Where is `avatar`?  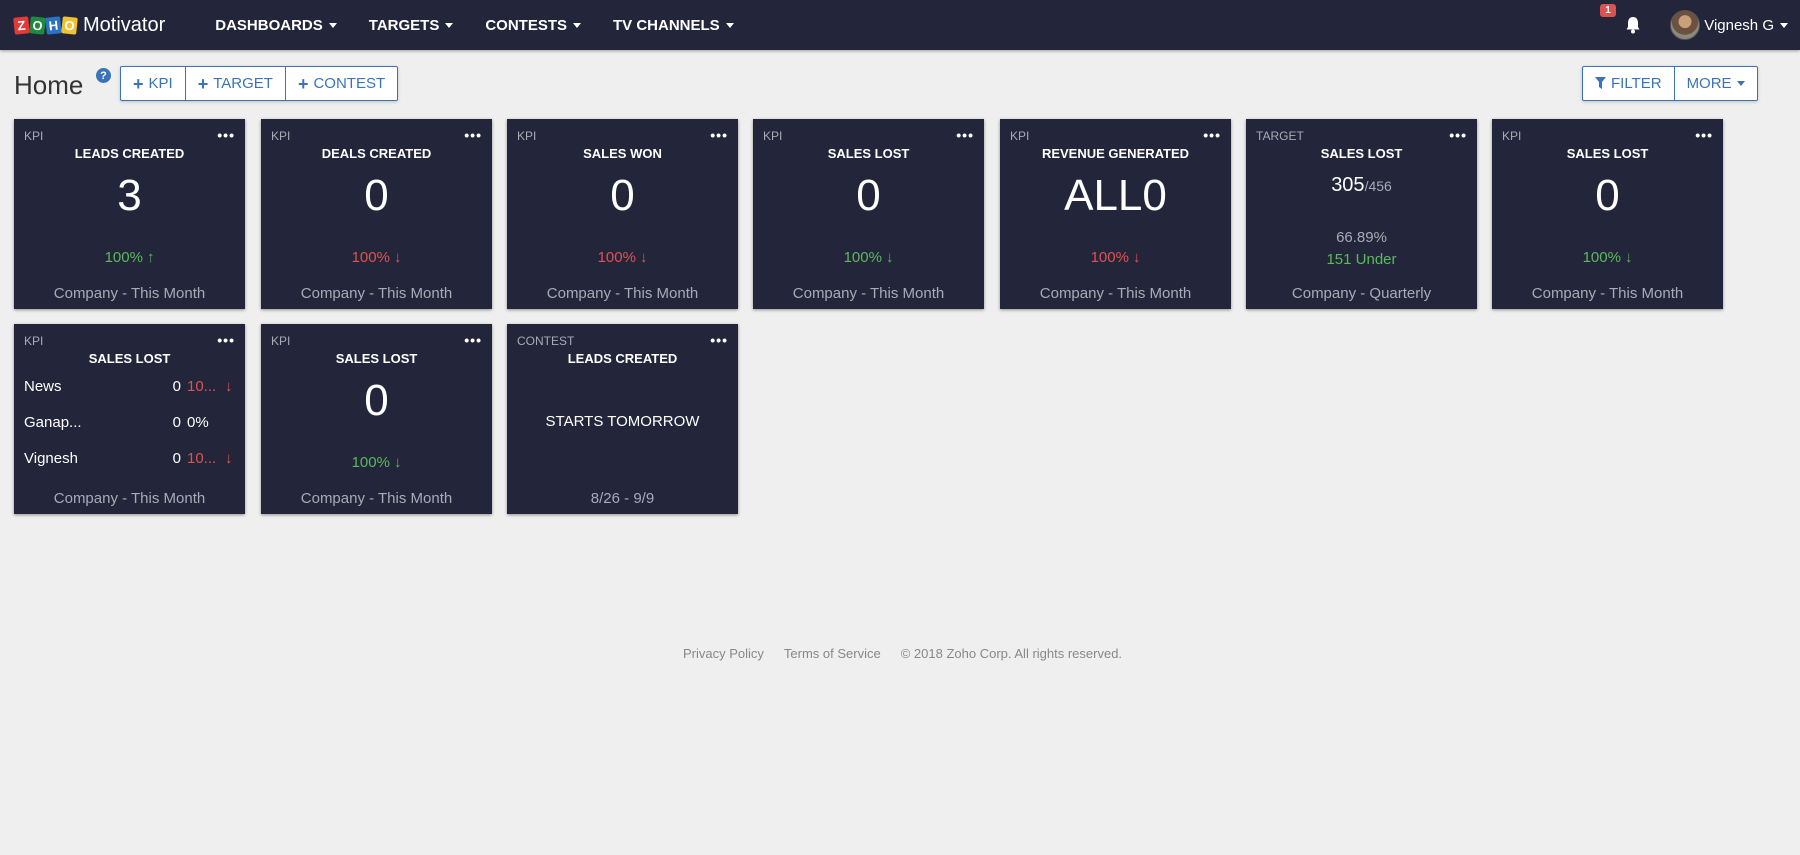
avatar is located at coordinates (1685, 25).